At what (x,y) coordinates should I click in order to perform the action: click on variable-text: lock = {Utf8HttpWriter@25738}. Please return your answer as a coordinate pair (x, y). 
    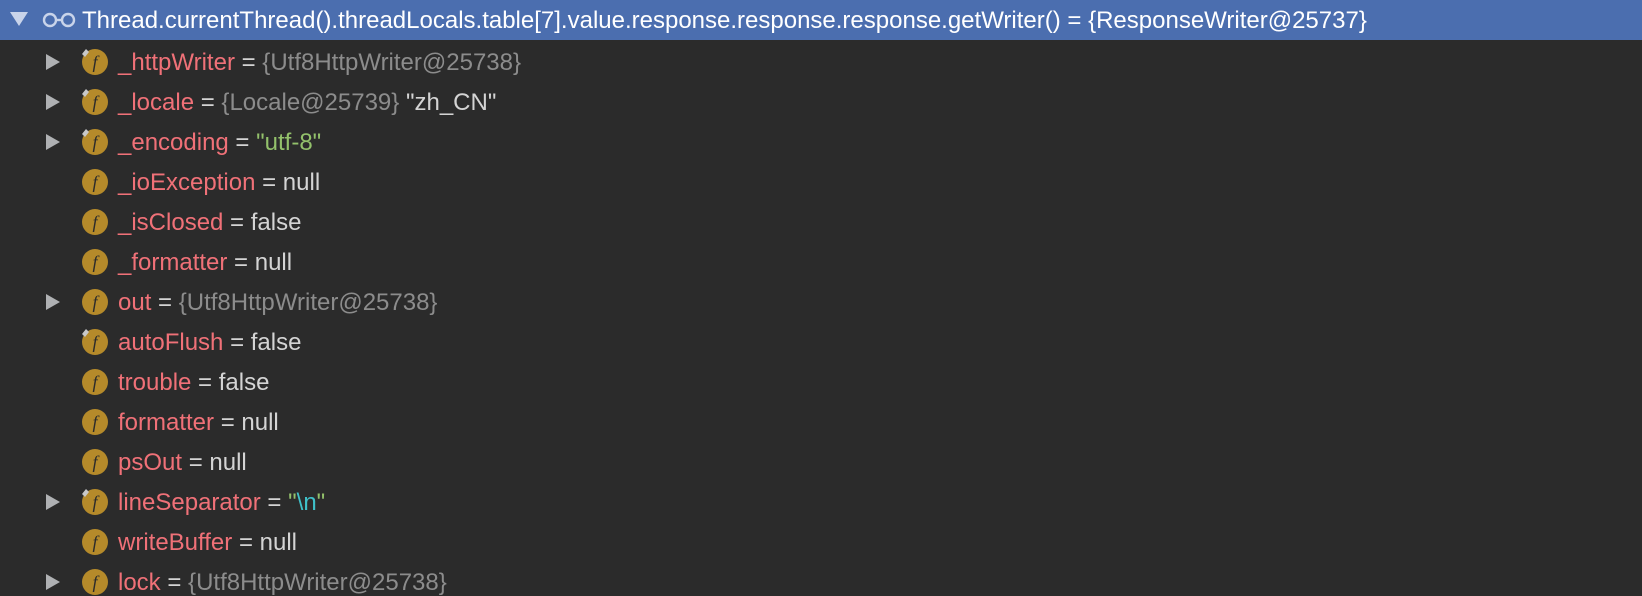
    Looking at the image, I should click on (282, 582).